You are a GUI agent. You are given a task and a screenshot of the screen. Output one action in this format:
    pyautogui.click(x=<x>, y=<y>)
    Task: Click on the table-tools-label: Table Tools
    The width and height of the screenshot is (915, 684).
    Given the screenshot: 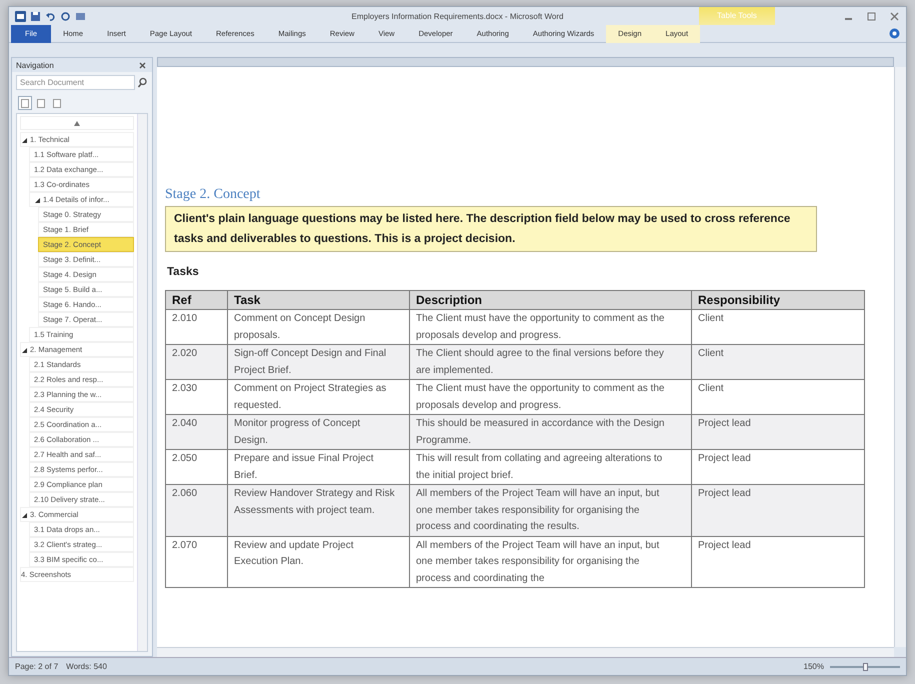 What is the action you would take?
    pyautogui.click(x=737, y=16)
    